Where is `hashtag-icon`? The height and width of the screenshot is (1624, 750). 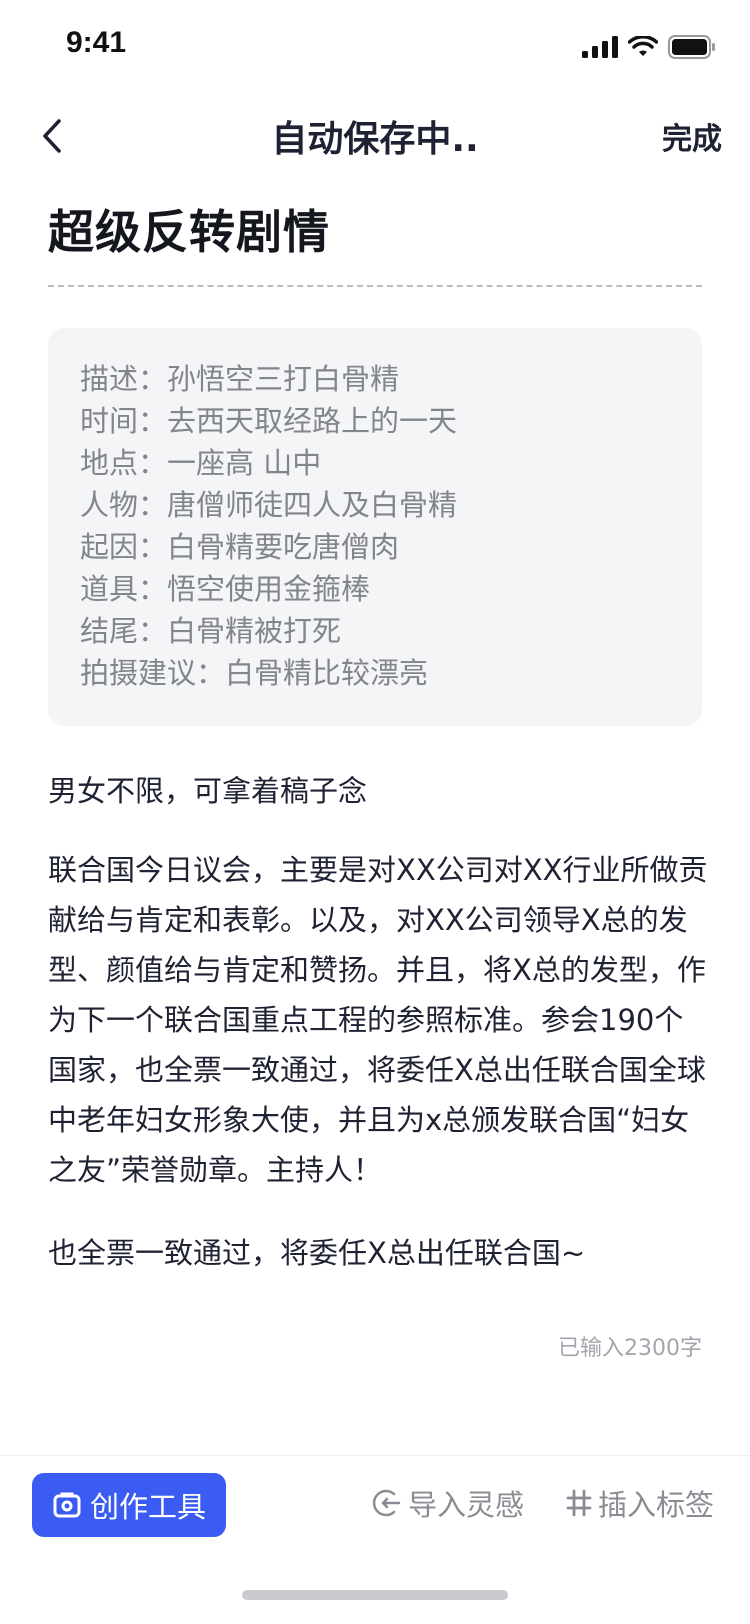
hashtag-icon is located at coordinates (579, 1503).